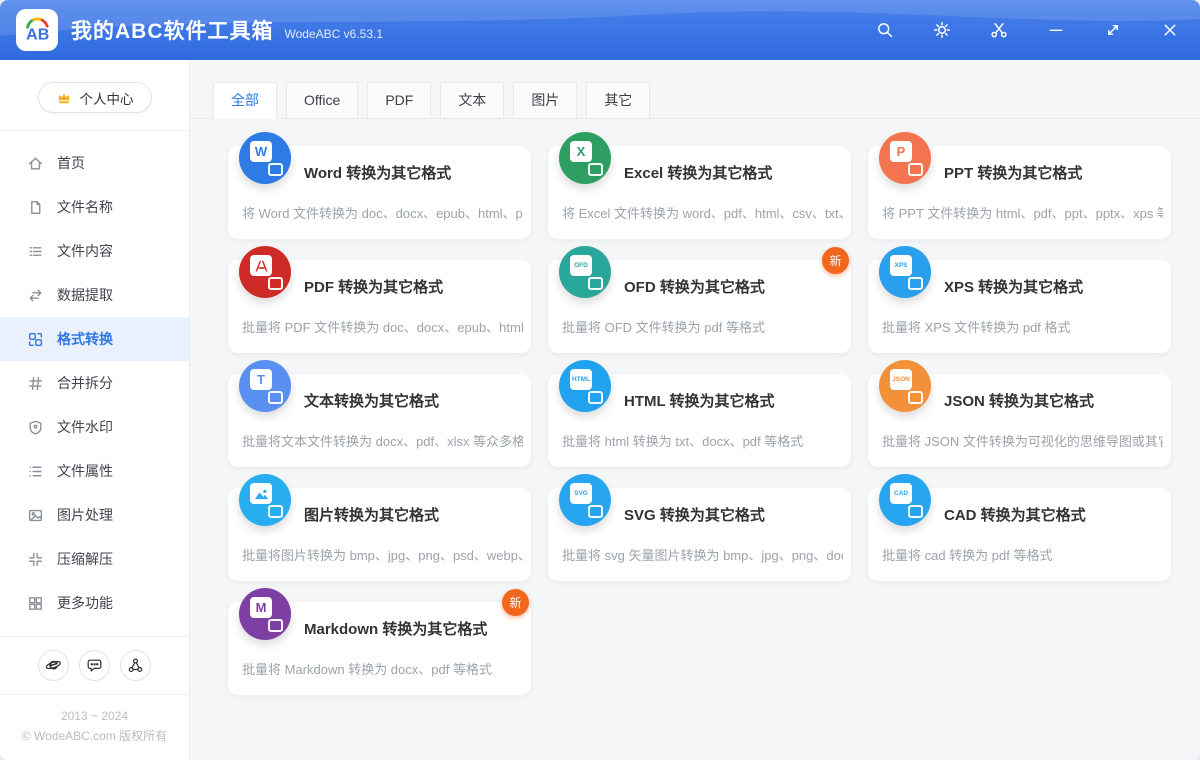  Describe the element at coordinates (581, 265) in the screenshot. I see `format-chip: OFD` at that location.